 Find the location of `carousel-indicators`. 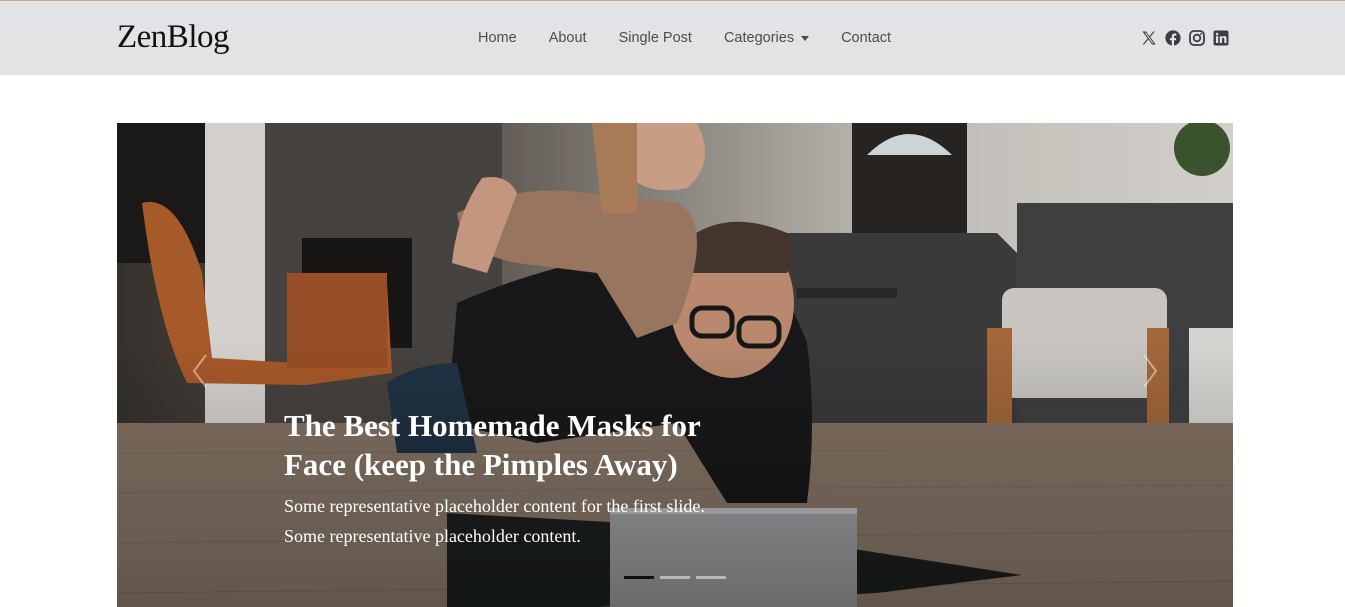

carousel-indicators is located at coordinates (675, 577).